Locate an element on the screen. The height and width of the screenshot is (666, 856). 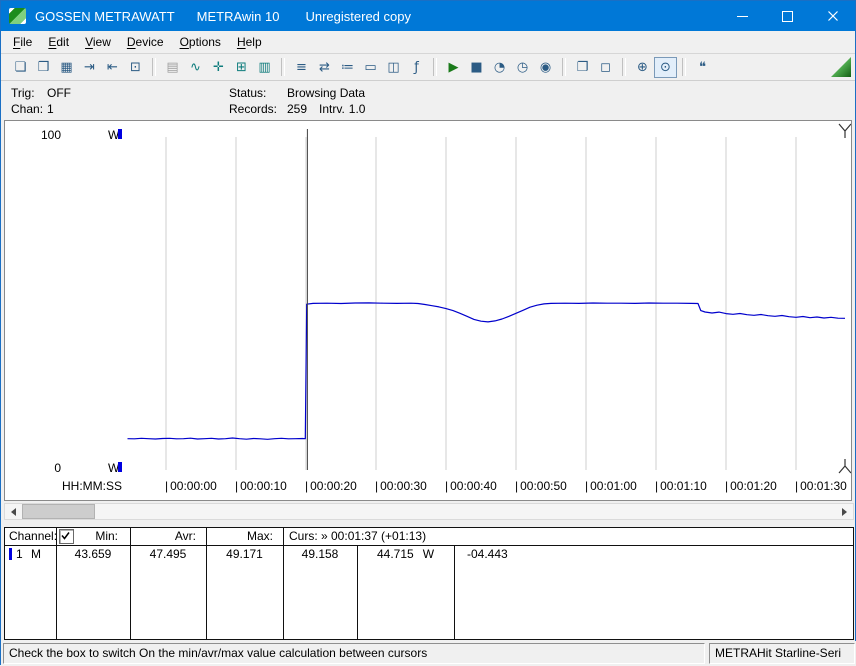
export-data-icon: ⇥ is located at coordinates (89, 67).